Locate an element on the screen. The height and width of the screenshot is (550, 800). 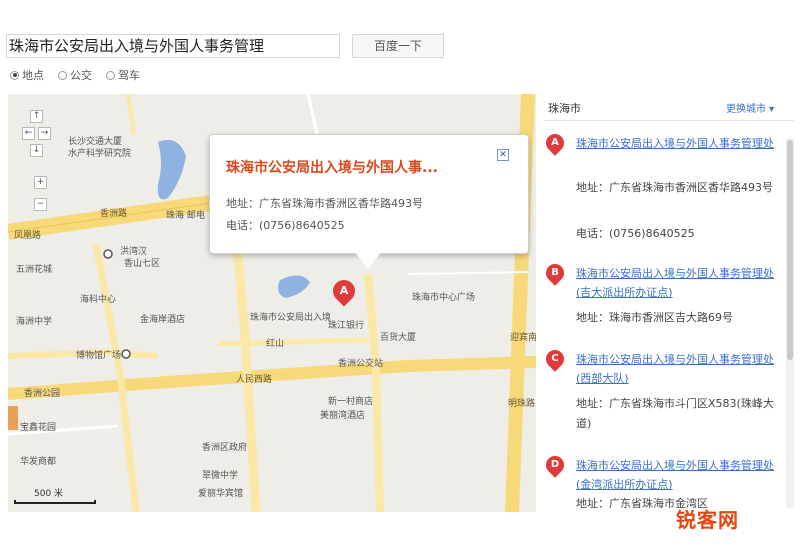
pan-right-icon: → is located at coordinates (44, 133).